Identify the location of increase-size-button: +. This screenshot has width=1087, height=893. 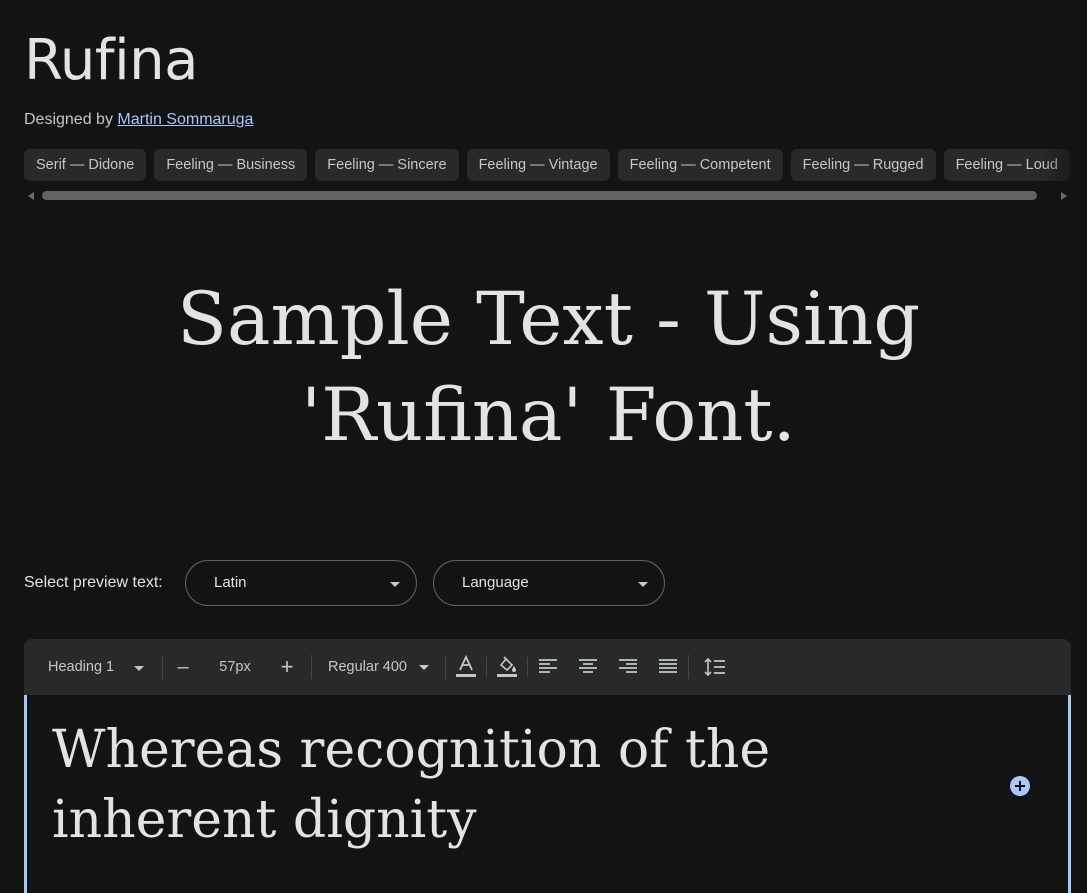
(287, 667).